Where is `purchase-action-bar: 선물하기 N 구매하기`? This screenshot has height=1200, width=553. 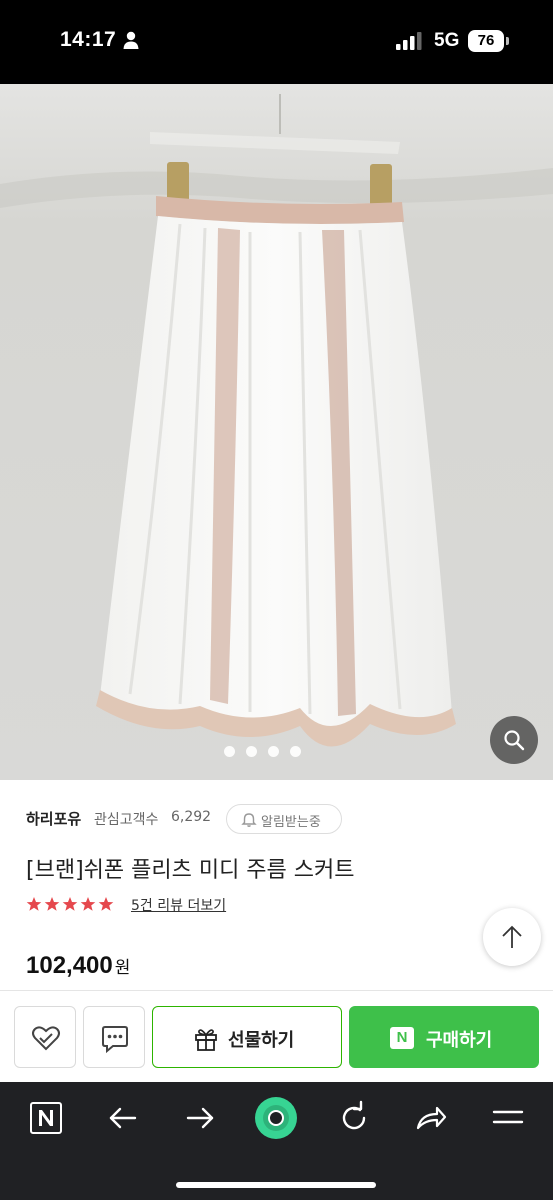 purchase-action-bar: 선물하기 N 구매하기 is located at coordinates (276, 1036).